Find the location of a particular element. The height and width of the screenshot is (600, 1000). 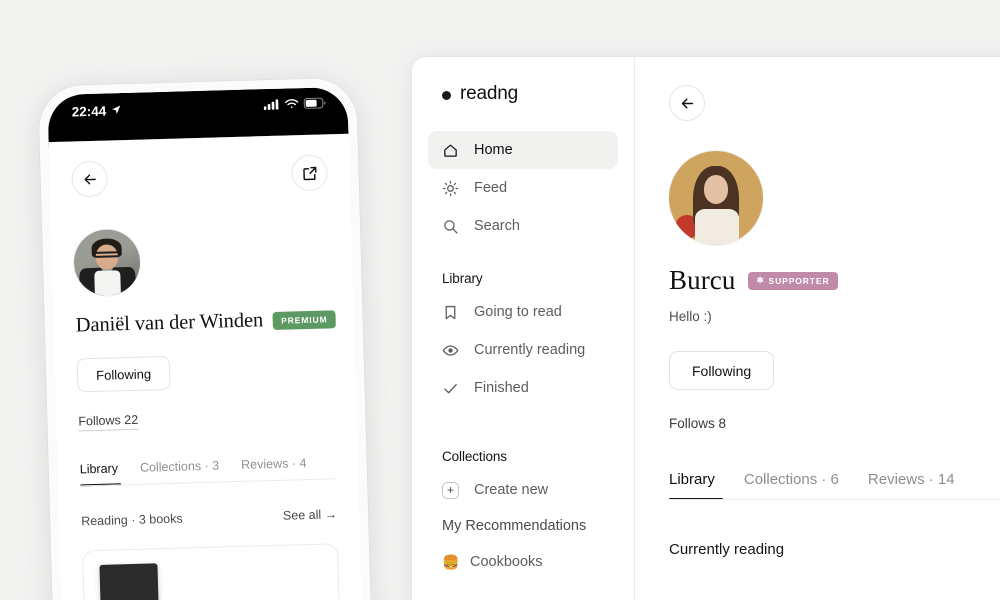

status-time: 22:44 is located at coordinates (96, 111).